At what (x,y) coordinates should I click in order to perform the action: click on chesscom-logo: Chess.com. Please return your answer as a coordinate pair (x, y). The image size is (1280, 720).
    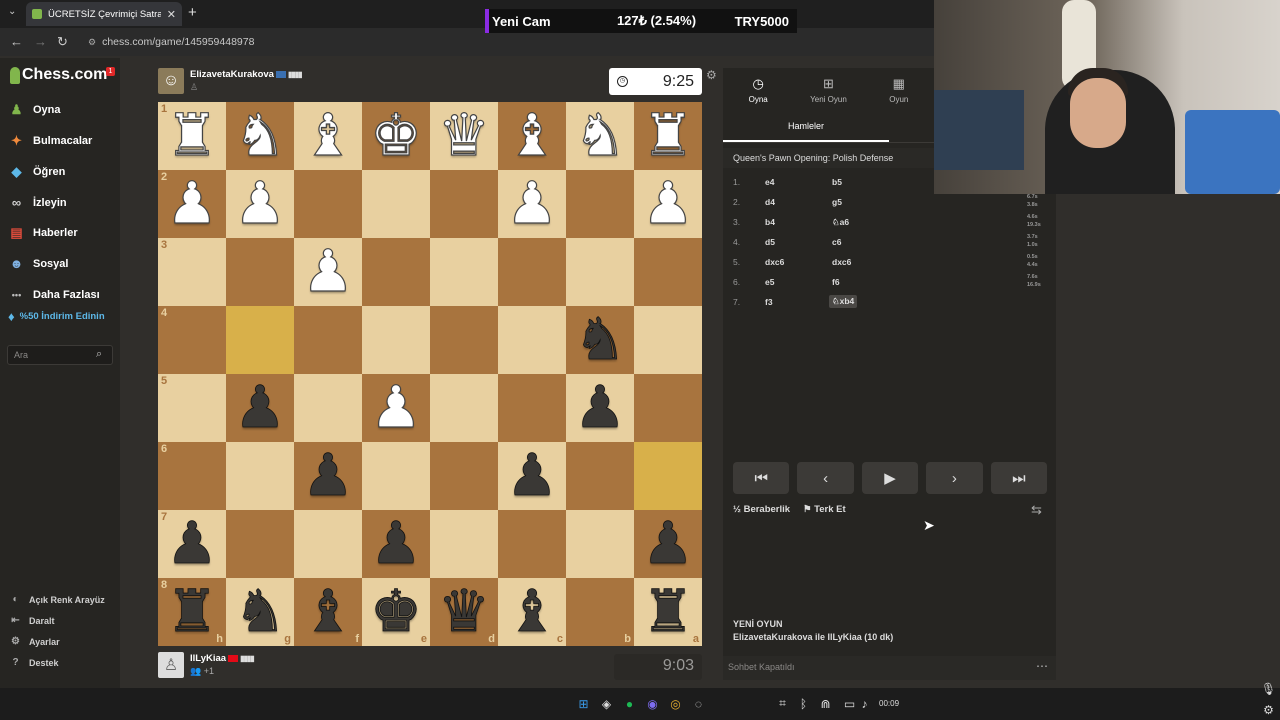
    Looking at the image, I should click on (58, 75).